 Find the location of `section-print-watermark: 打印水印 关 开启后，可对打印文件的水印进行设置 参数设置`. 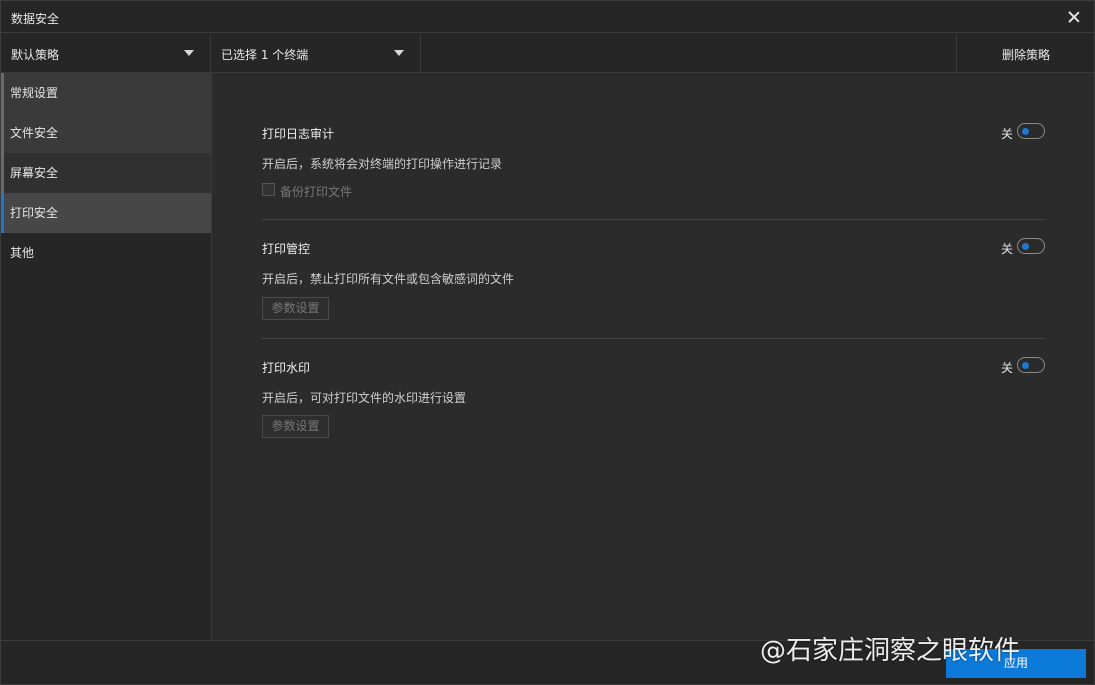

section-print-watermark: 打印水印 关 开启后，可对打印文件的水印进行设置 参数设置 is located at coordinates (653, 403).